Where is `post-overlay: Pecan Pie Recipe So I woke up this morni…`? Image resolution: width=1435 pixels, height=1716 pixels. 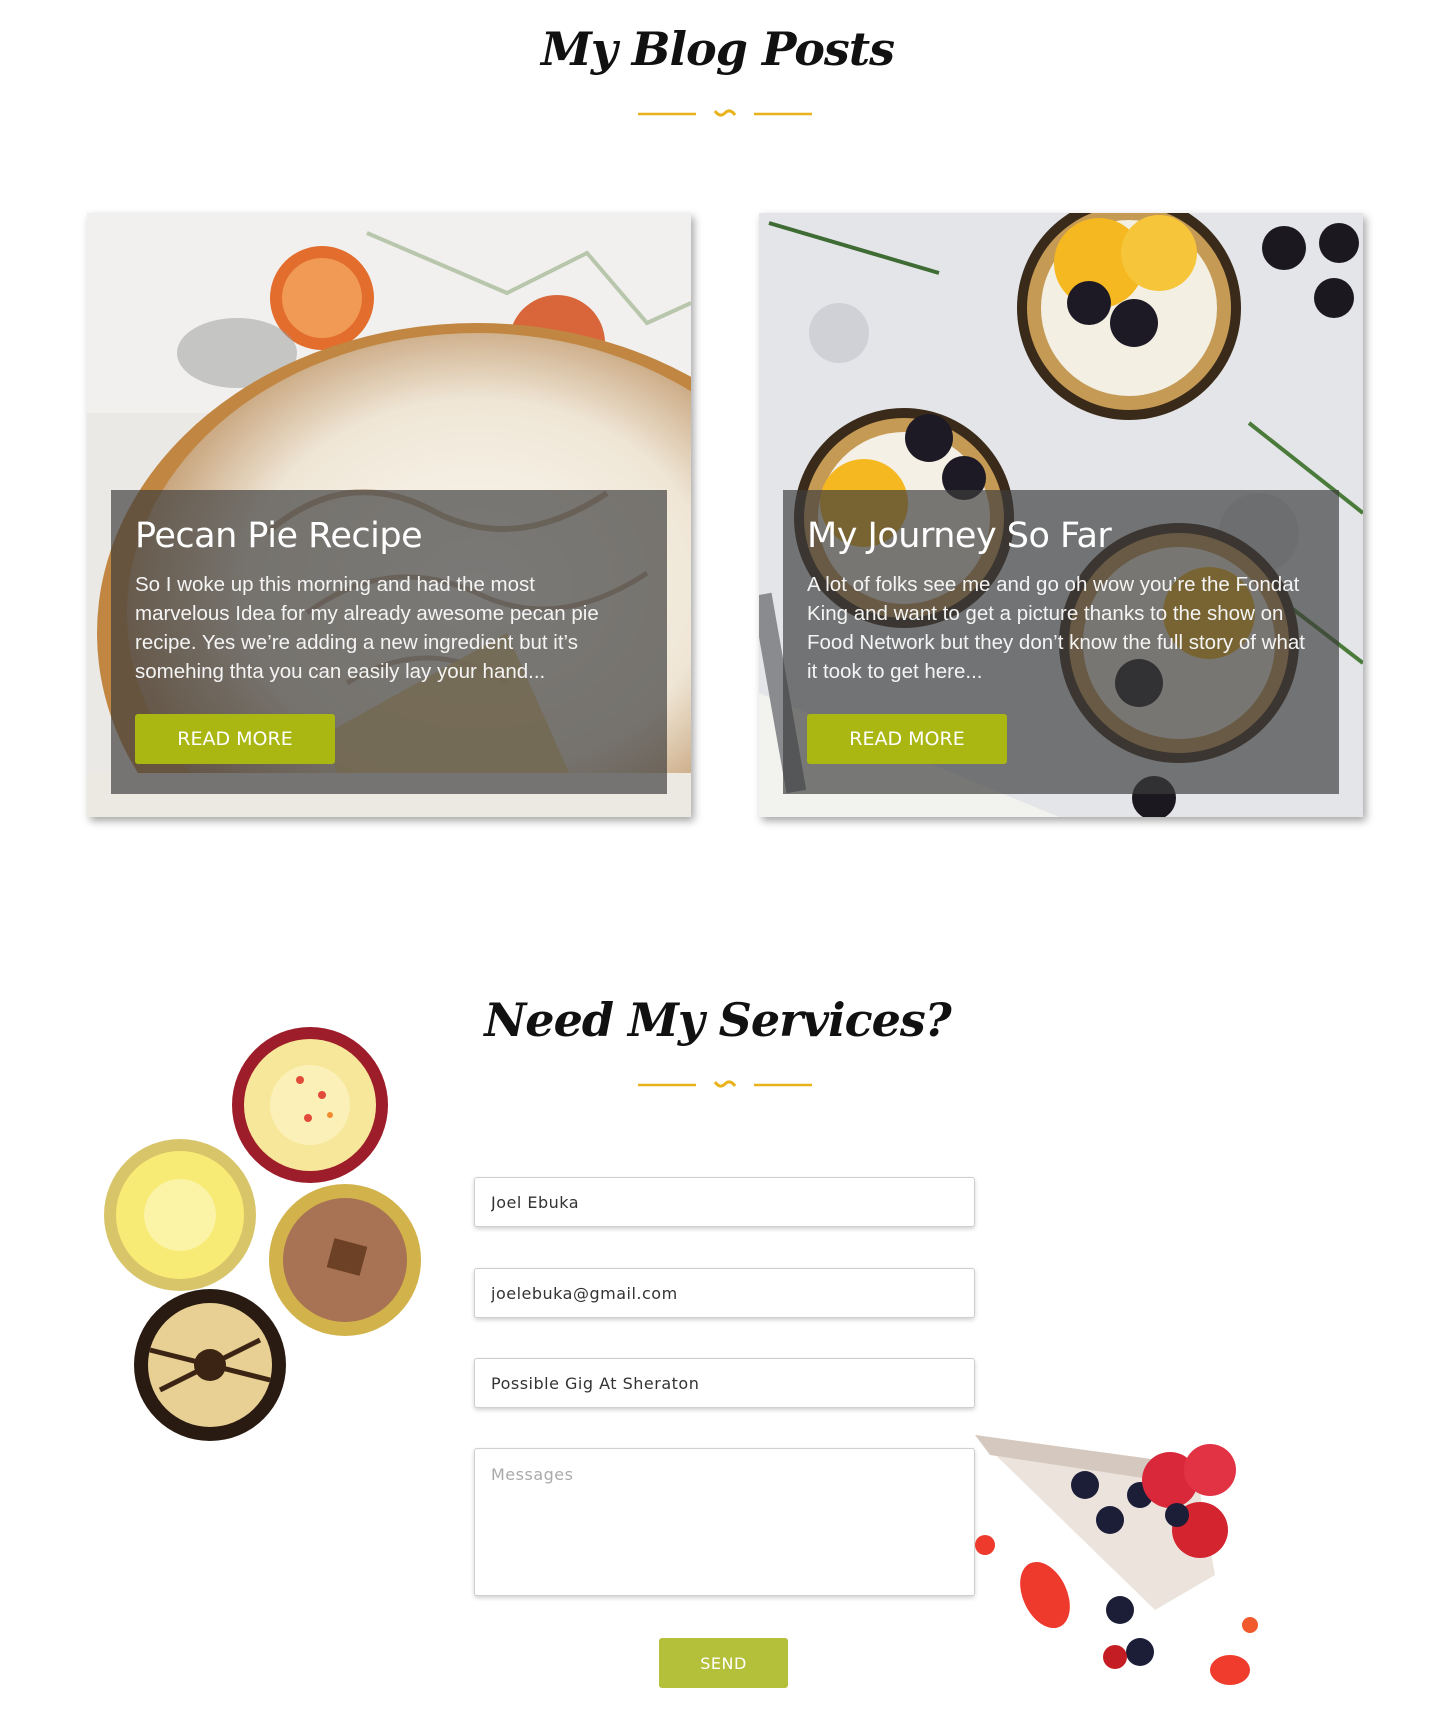 post-overlay: Pecan Pie Recipe So I woke up this morni… is located at coordinates (389, 642).